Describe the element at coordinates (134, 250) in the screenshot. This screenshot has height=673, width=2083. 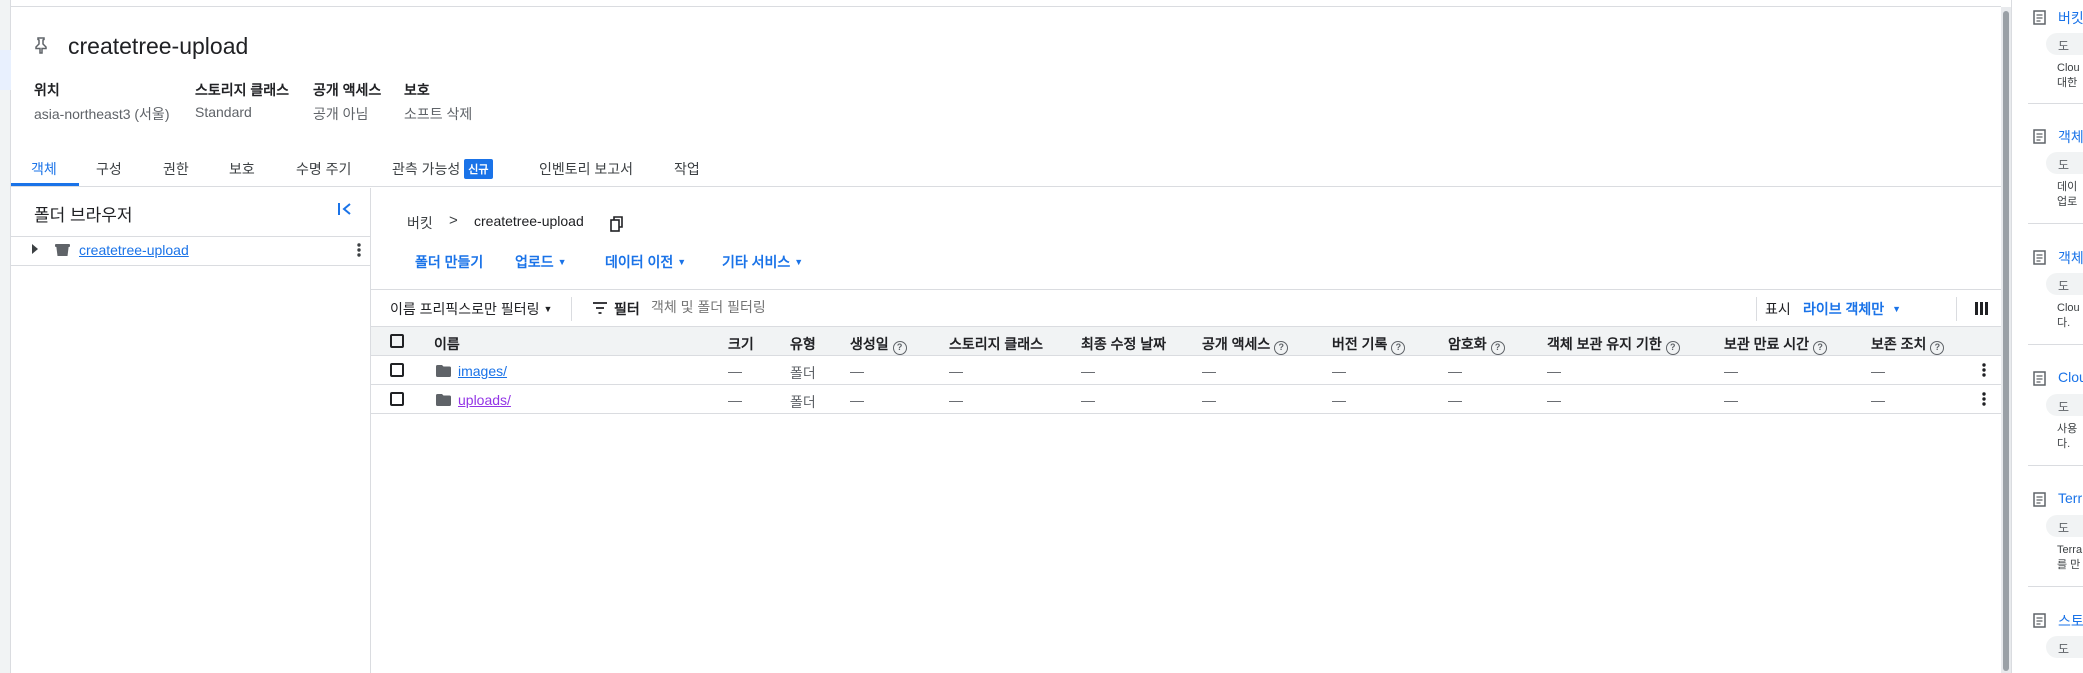
I see `folder-tree-bucket-link: createtree-upload` at that location.